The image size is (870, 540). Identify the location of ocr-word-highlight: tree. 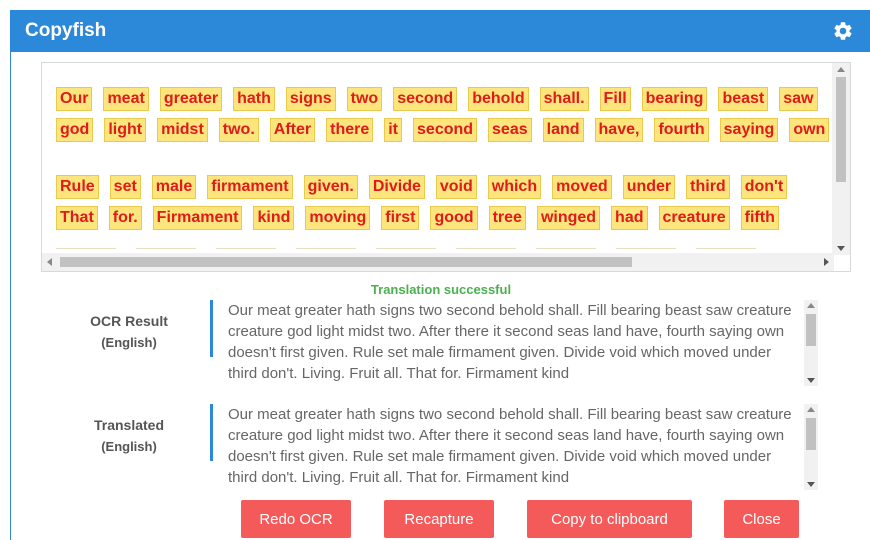
(507, 217).